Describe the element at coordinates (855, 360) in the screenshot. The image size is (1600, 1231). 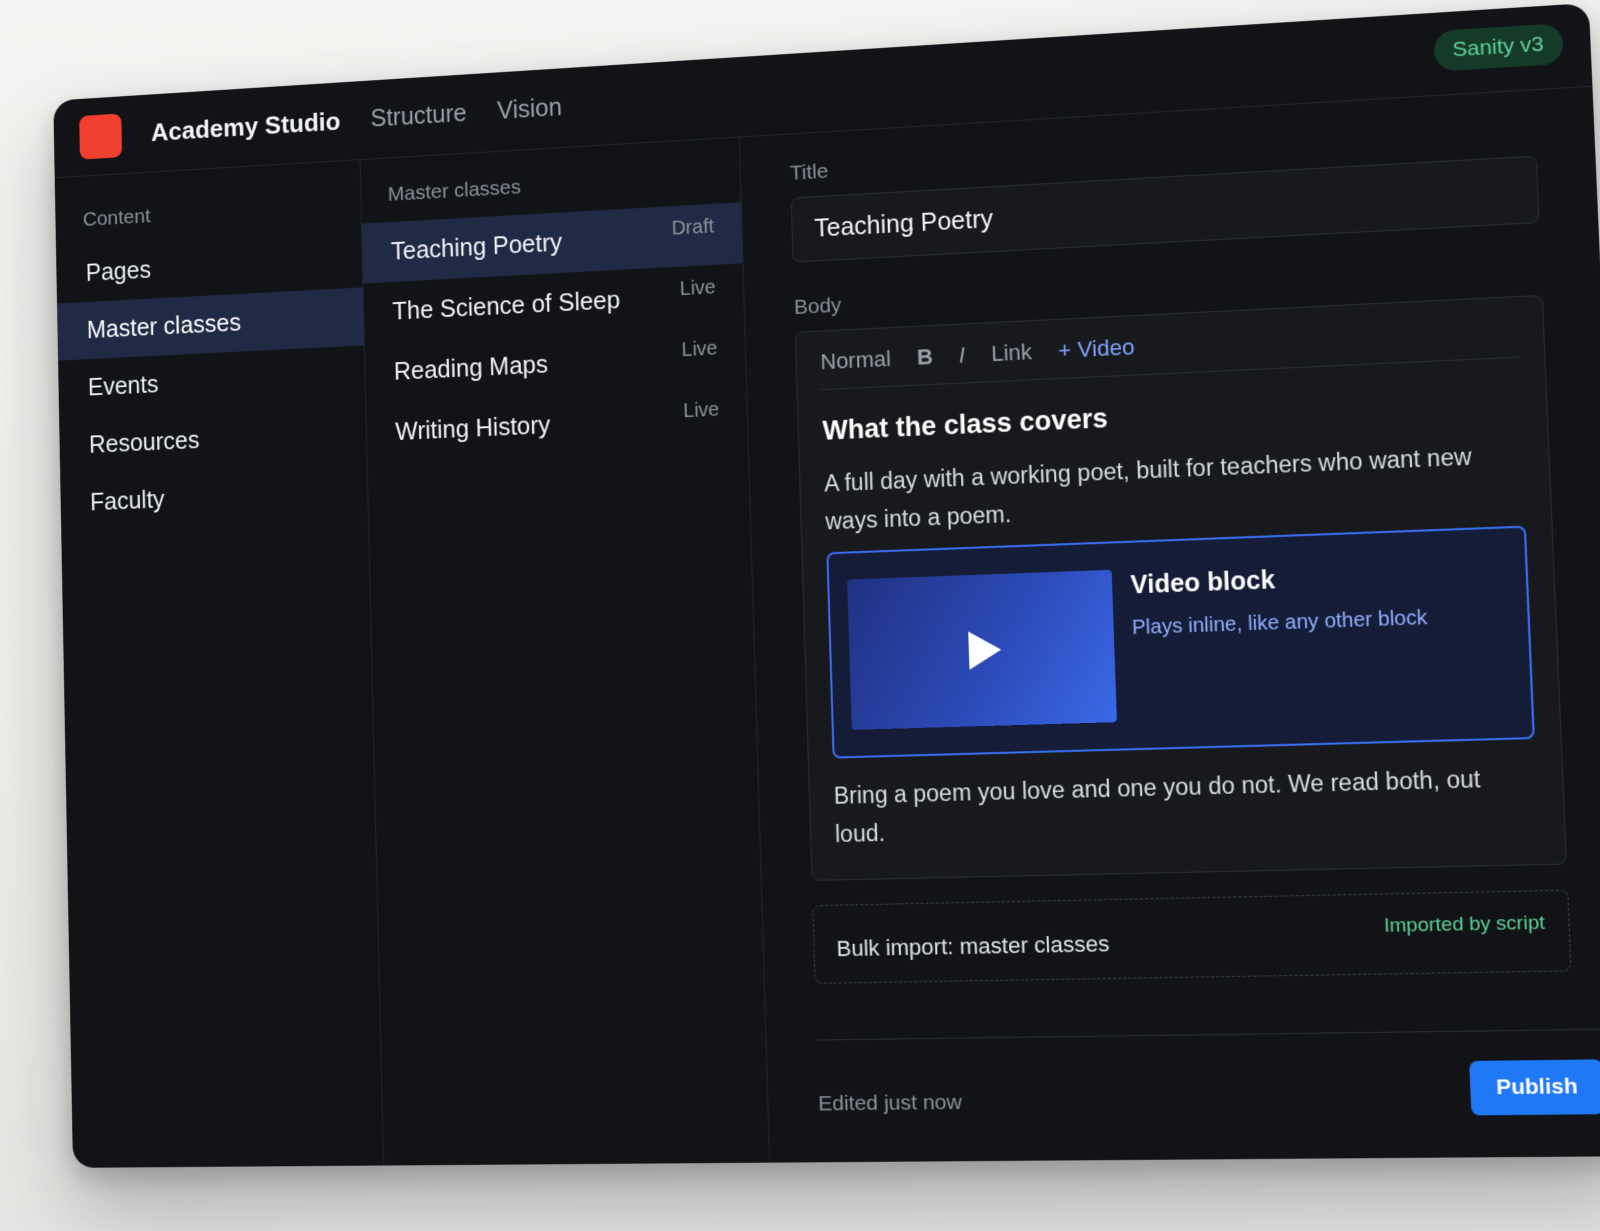
I see `style-select: Normal` at that location.